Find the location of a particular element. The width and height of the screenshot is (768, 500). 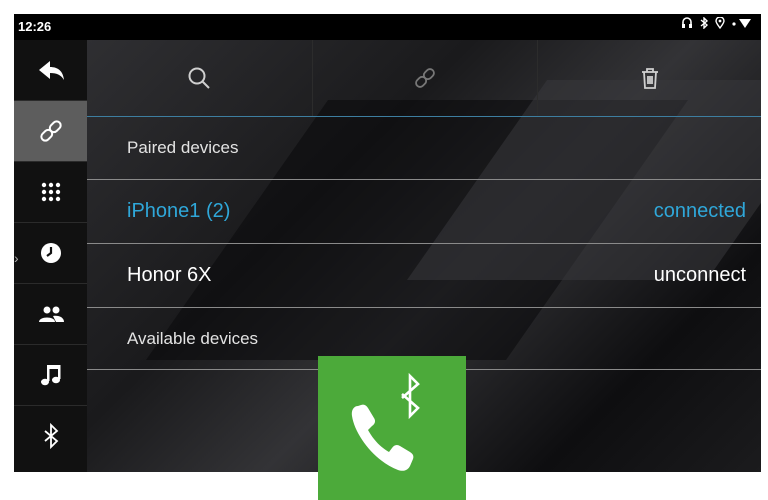

search-icon is located at coordinates (199, 78).